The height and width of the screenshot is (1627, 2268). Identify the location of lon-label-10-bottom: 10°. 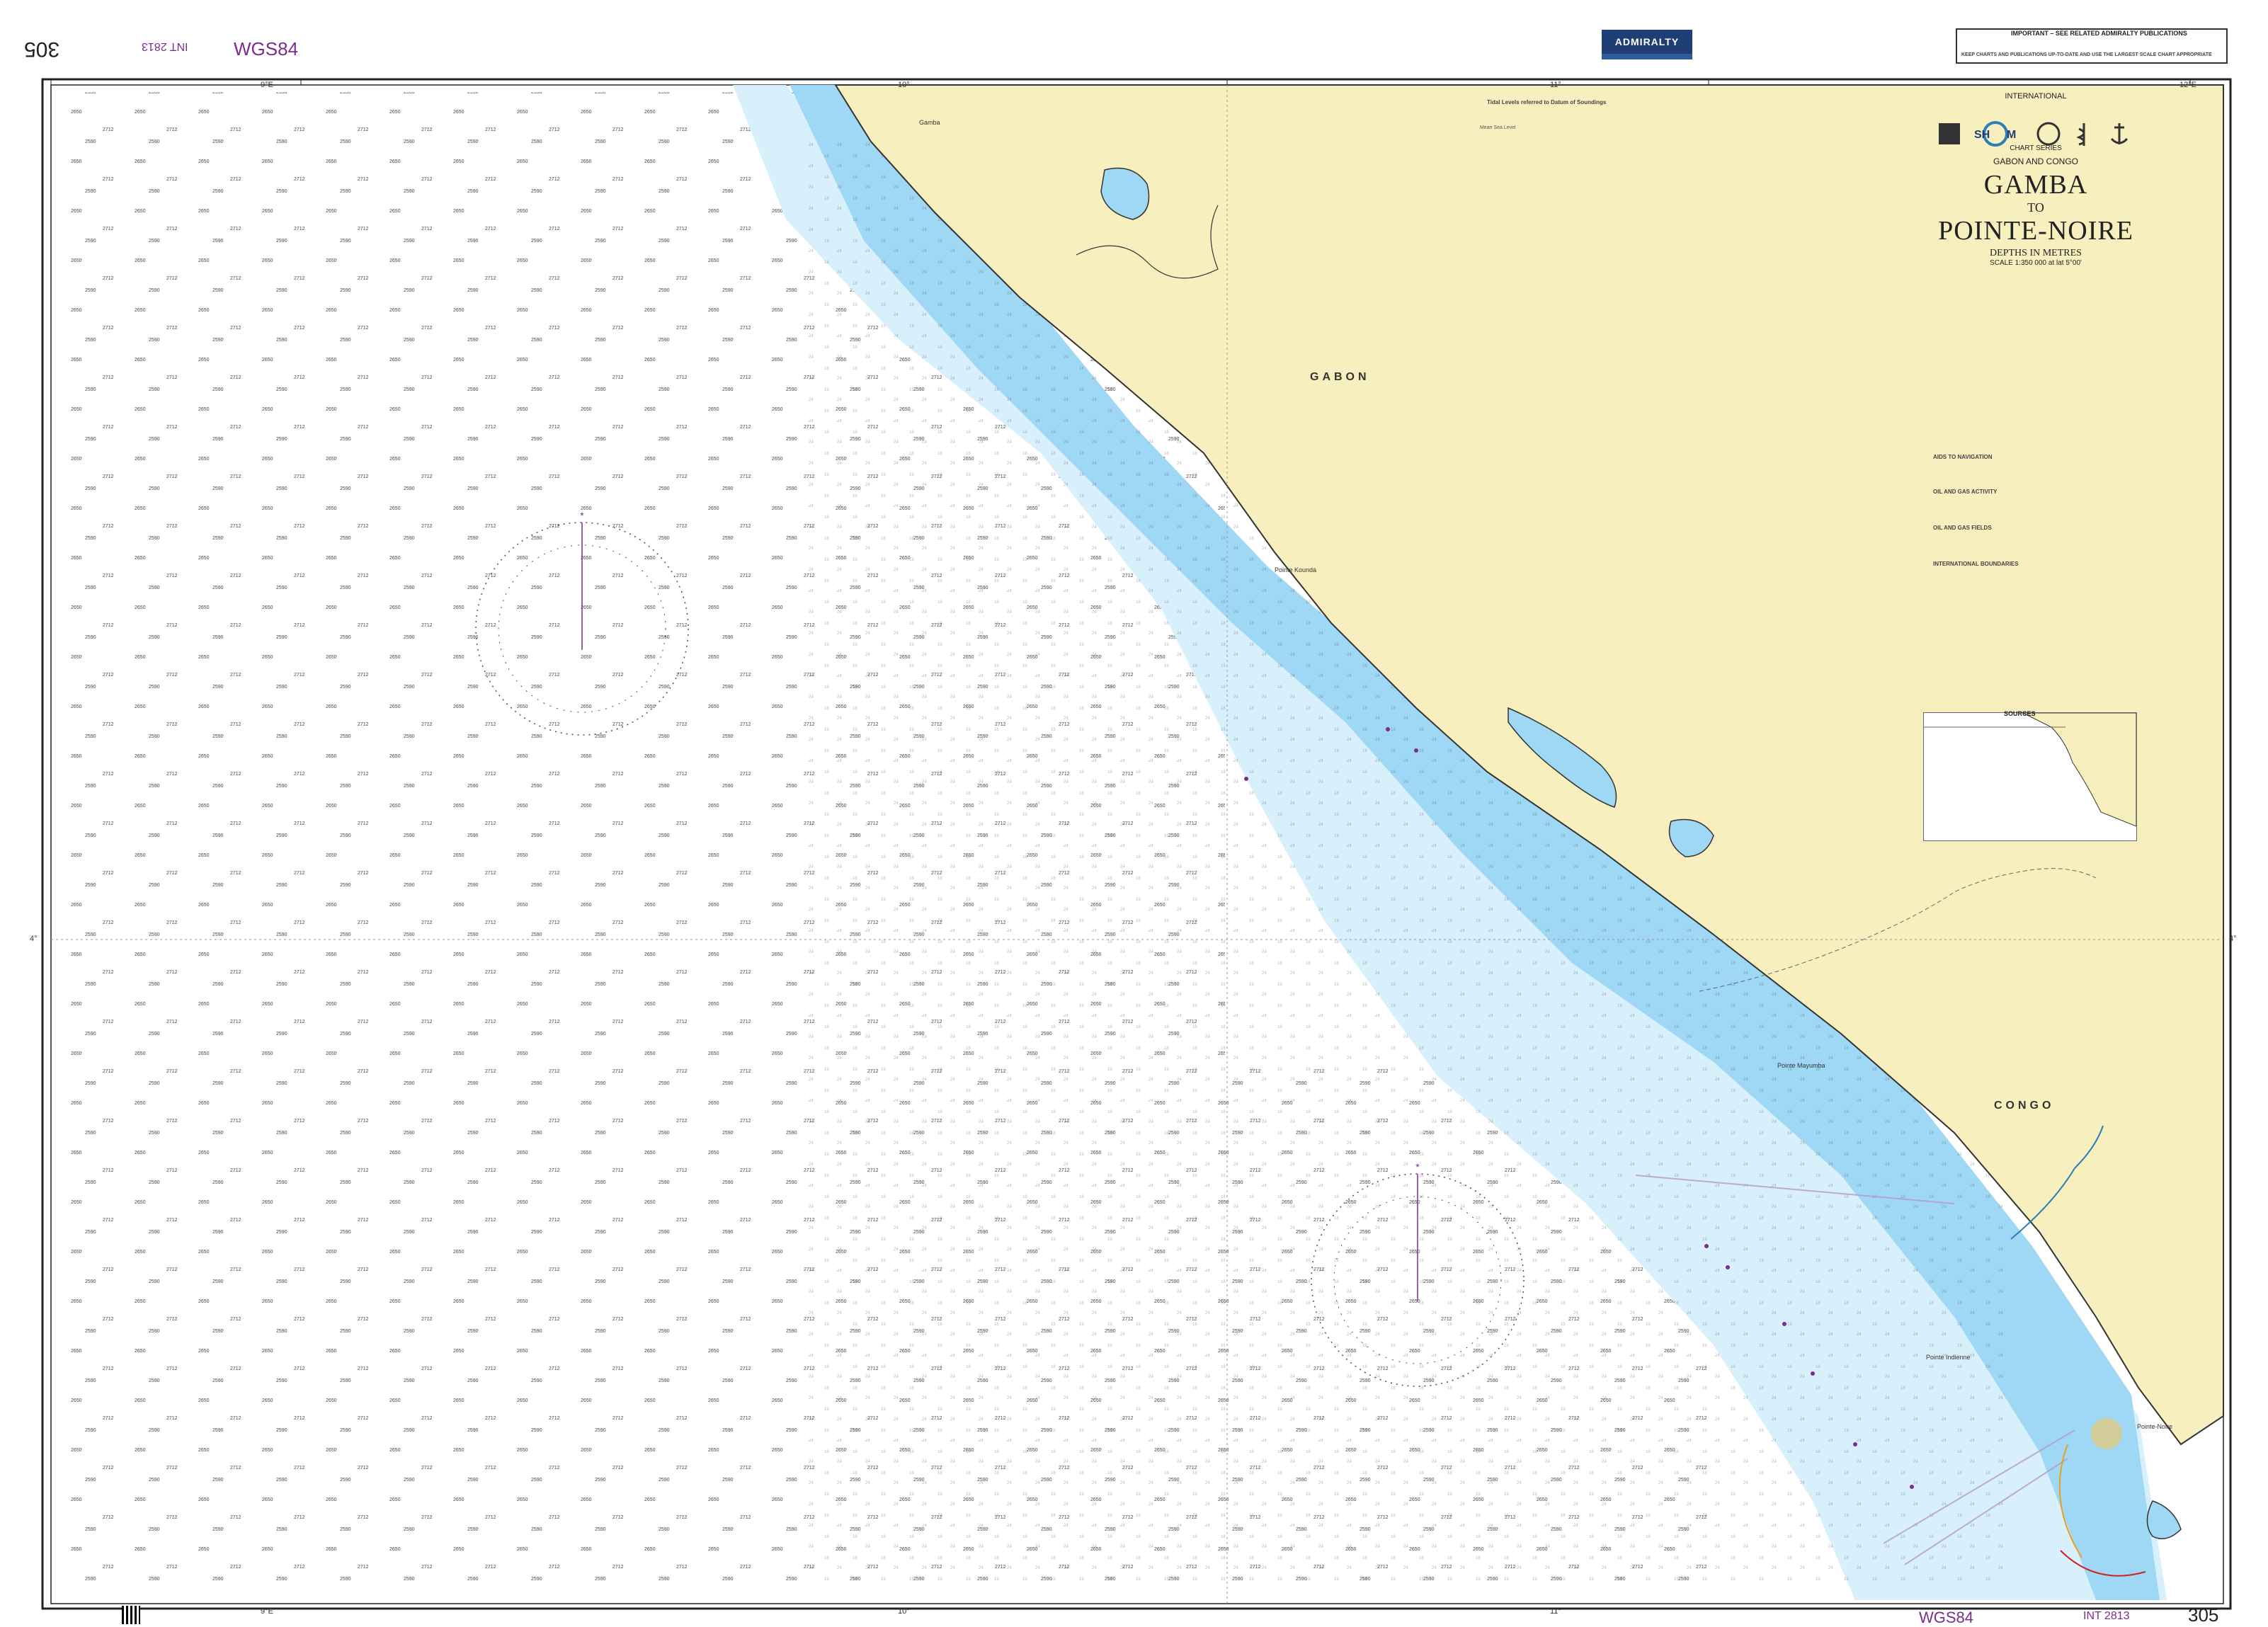
(904, 1611).